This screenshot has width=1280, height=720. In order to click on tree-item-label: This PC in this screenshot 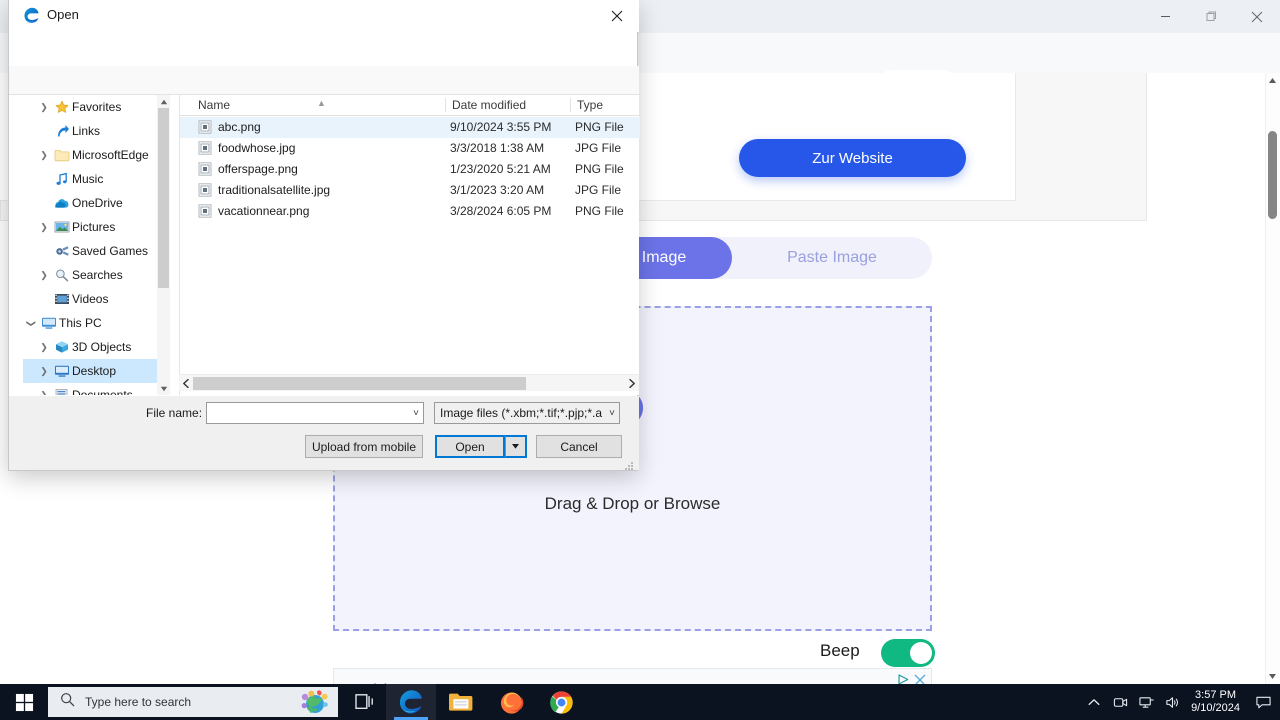, I will do `click(80, 323)`.